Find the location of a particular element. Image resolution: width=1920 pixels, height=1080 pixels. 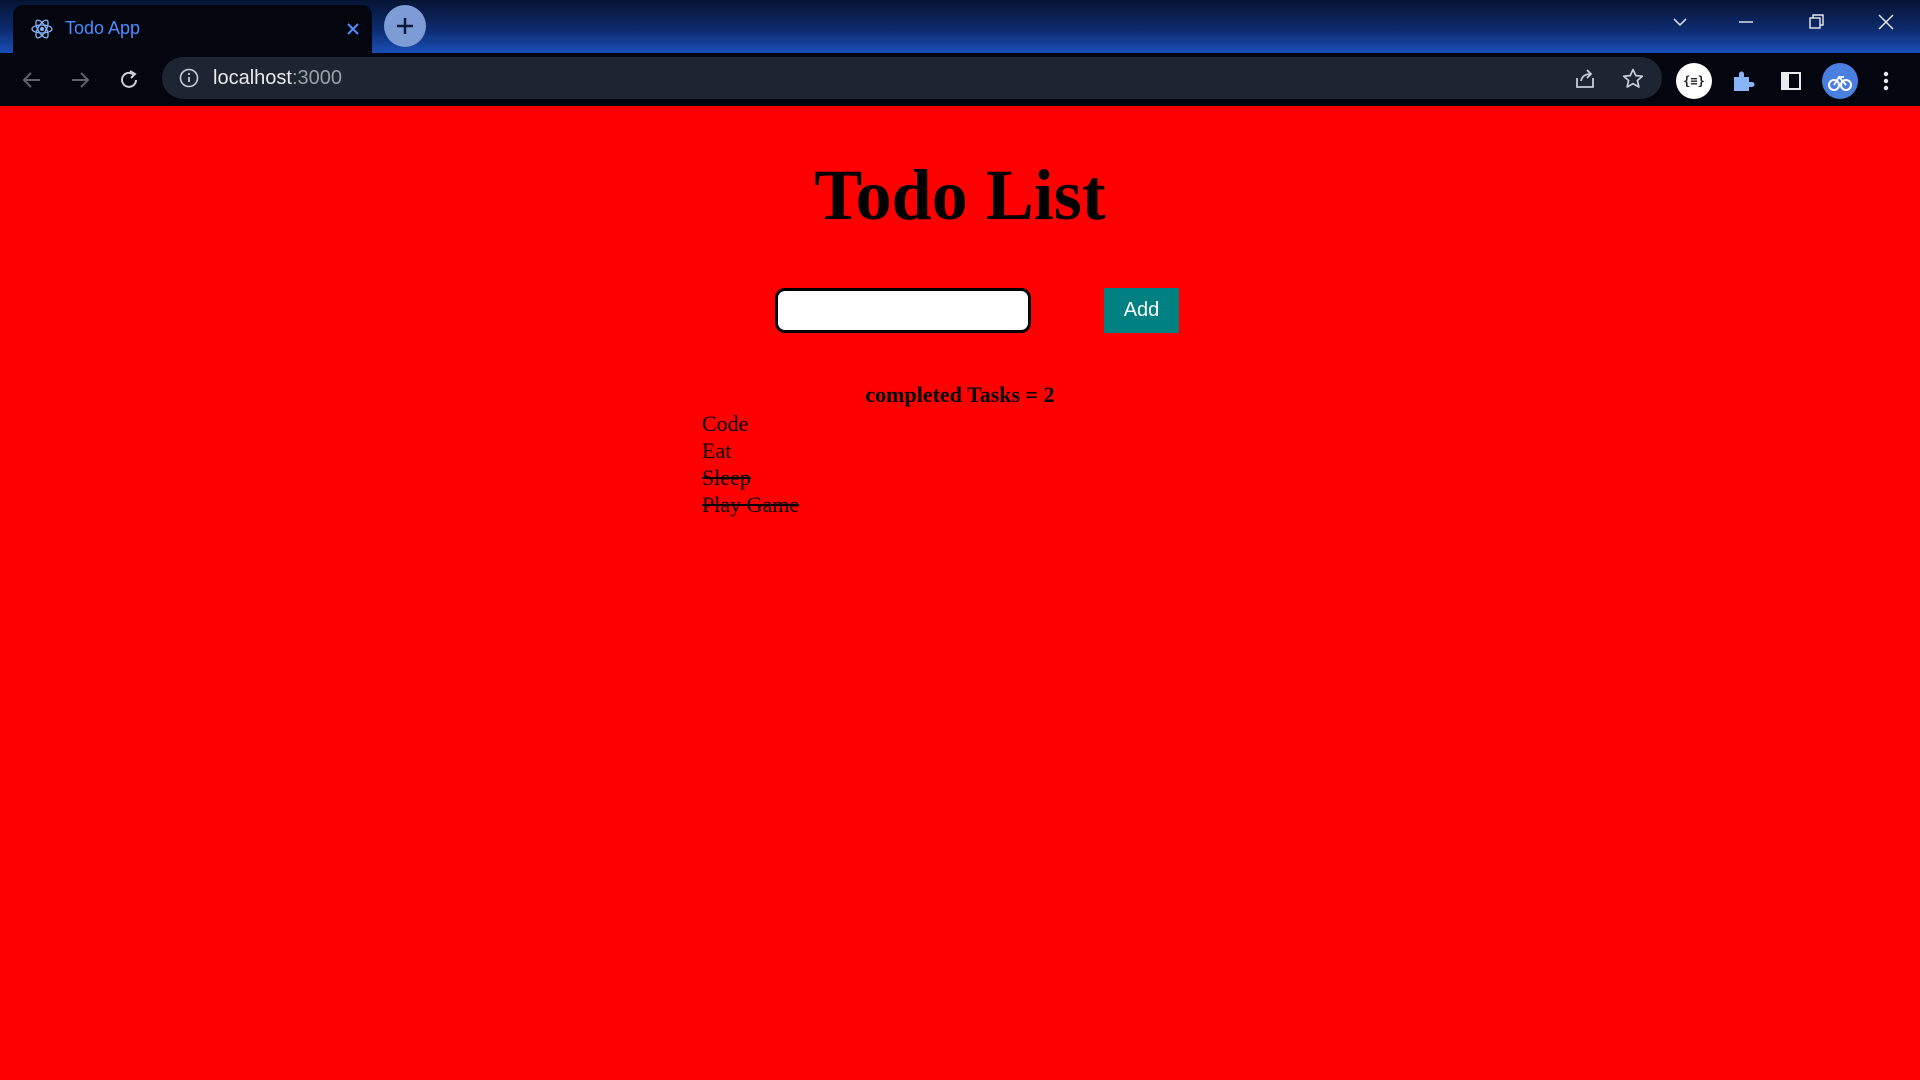

minimize-button is located at coordinates (1746, 22).